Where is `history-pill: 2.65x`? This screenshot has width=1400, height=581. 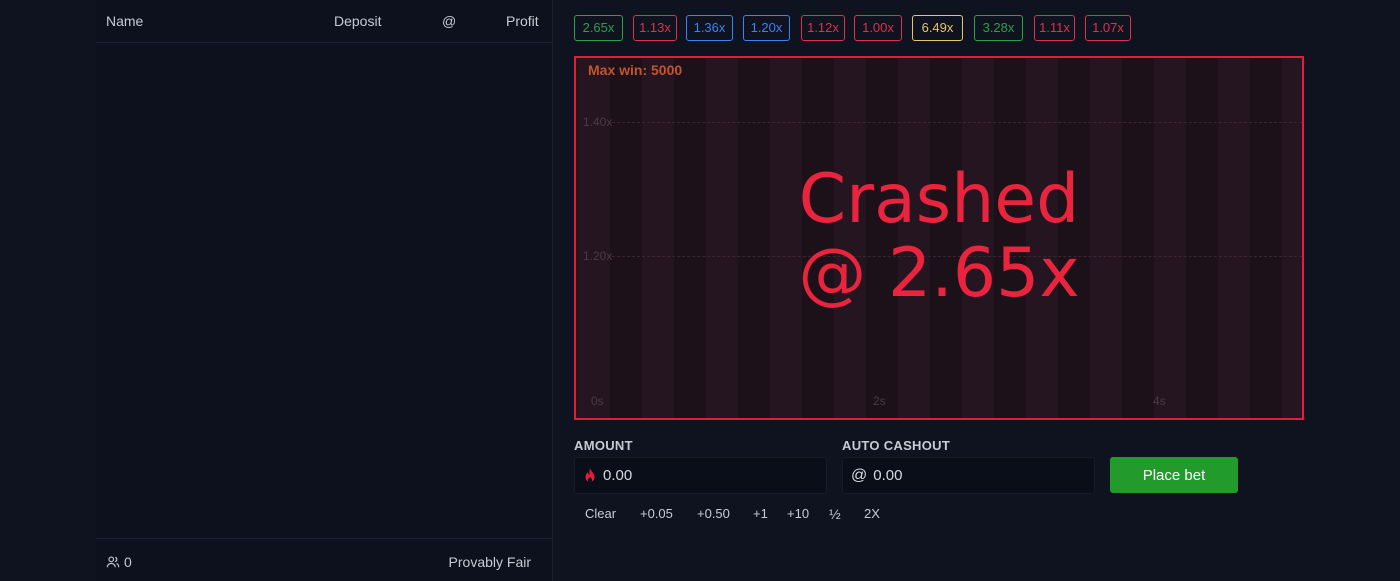
history-pill: 2.65x is located at coordinates (598, 28).